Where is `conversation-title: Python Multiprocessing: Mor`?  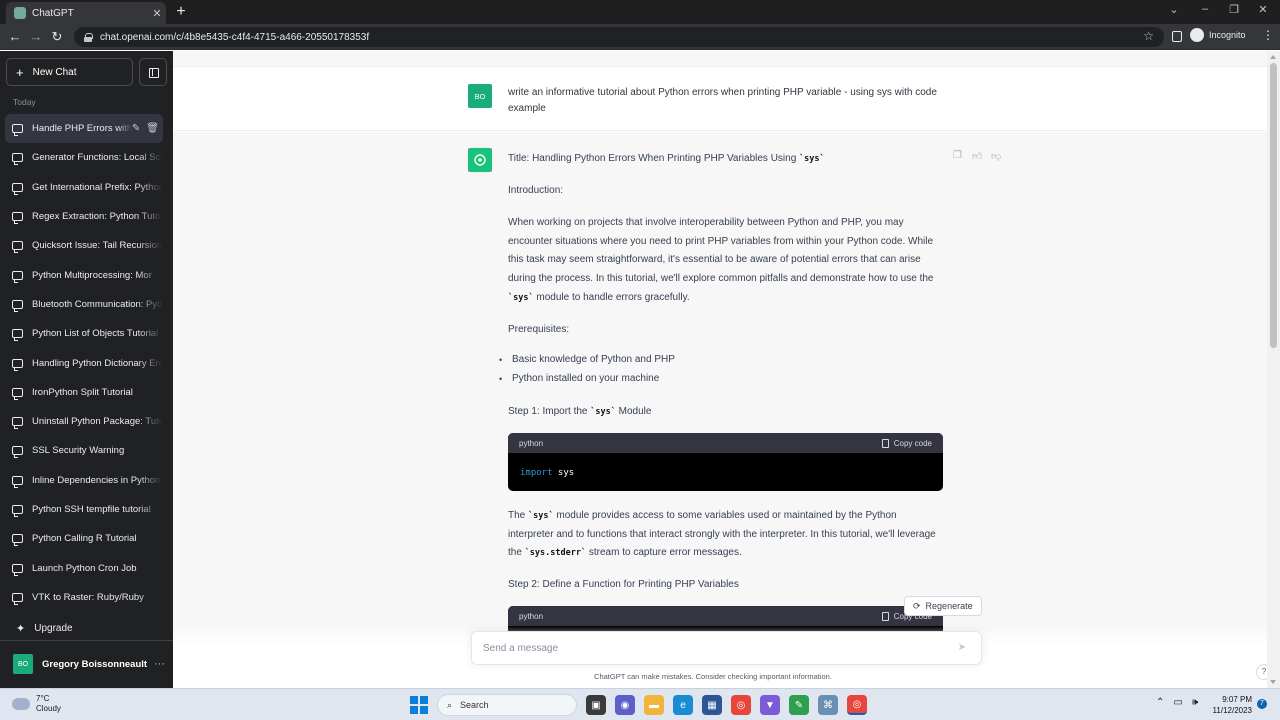 conversation-title: Python Multiprocessing: Mor is located at coordinates (92, 275).